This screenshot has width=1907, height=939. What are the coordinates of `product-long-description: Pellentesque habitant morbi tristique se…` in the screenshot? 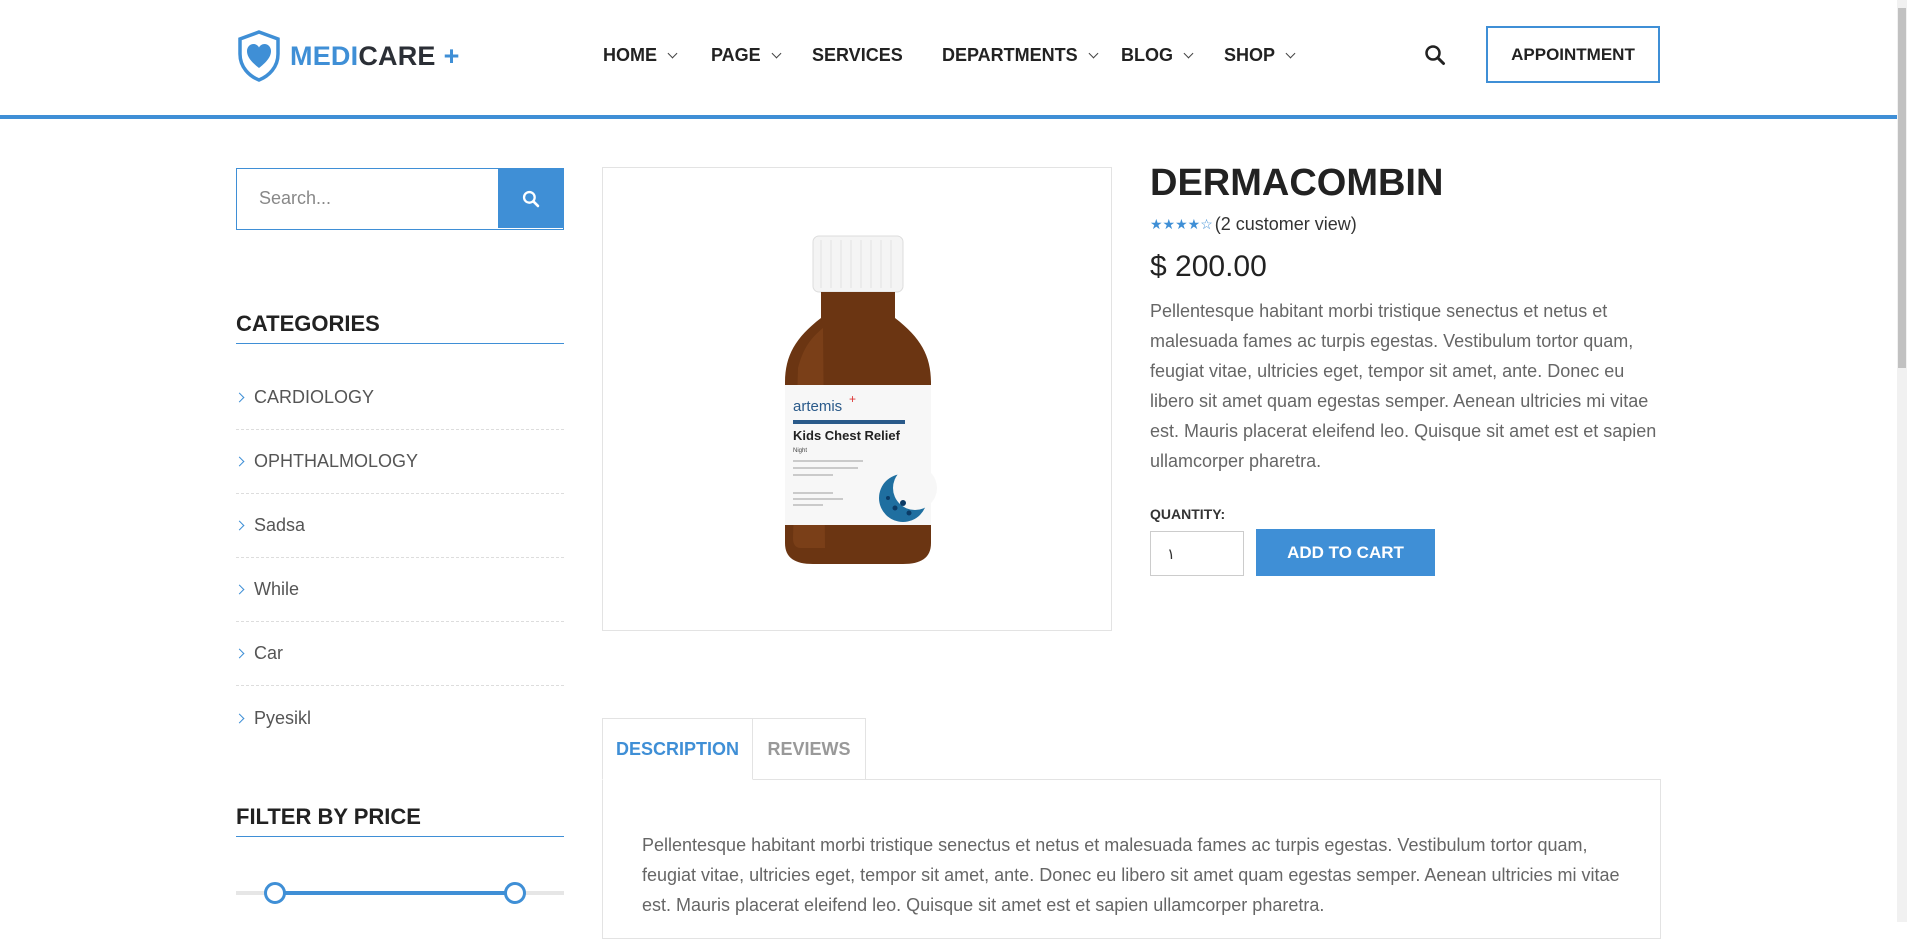 It's located at (1131, 875).